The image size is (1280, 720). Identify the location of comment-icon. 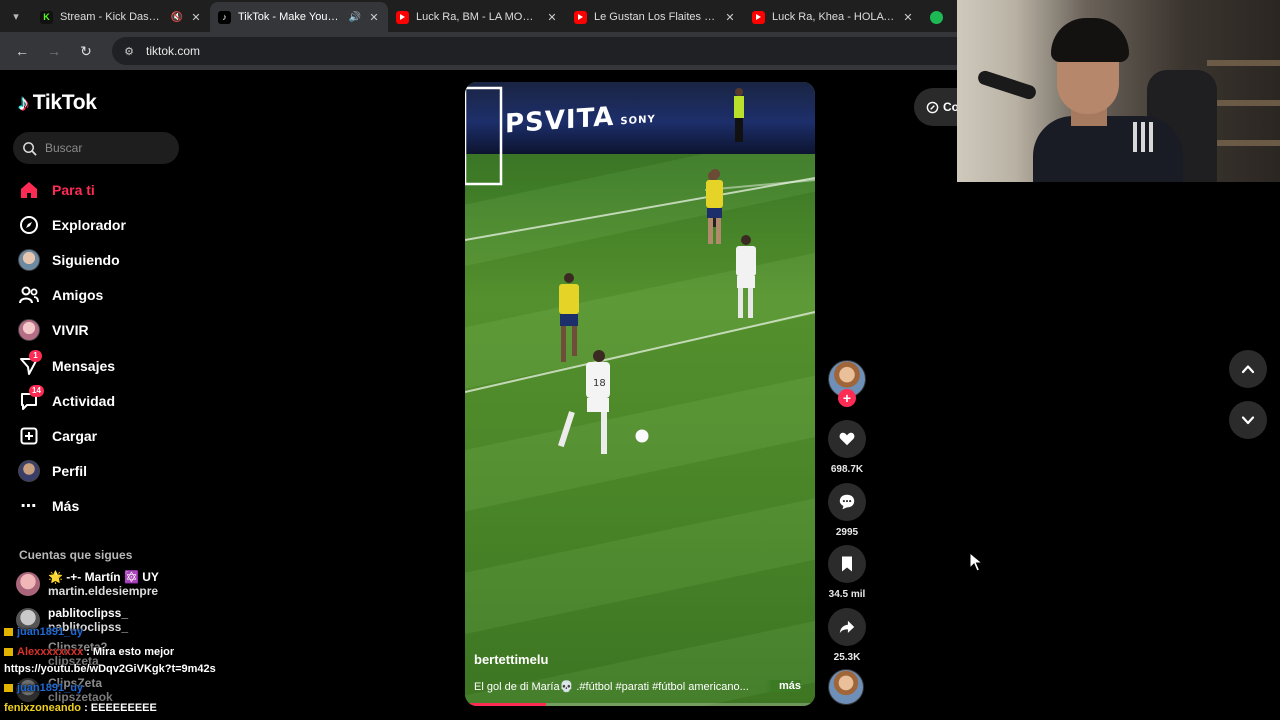
(847, 502).